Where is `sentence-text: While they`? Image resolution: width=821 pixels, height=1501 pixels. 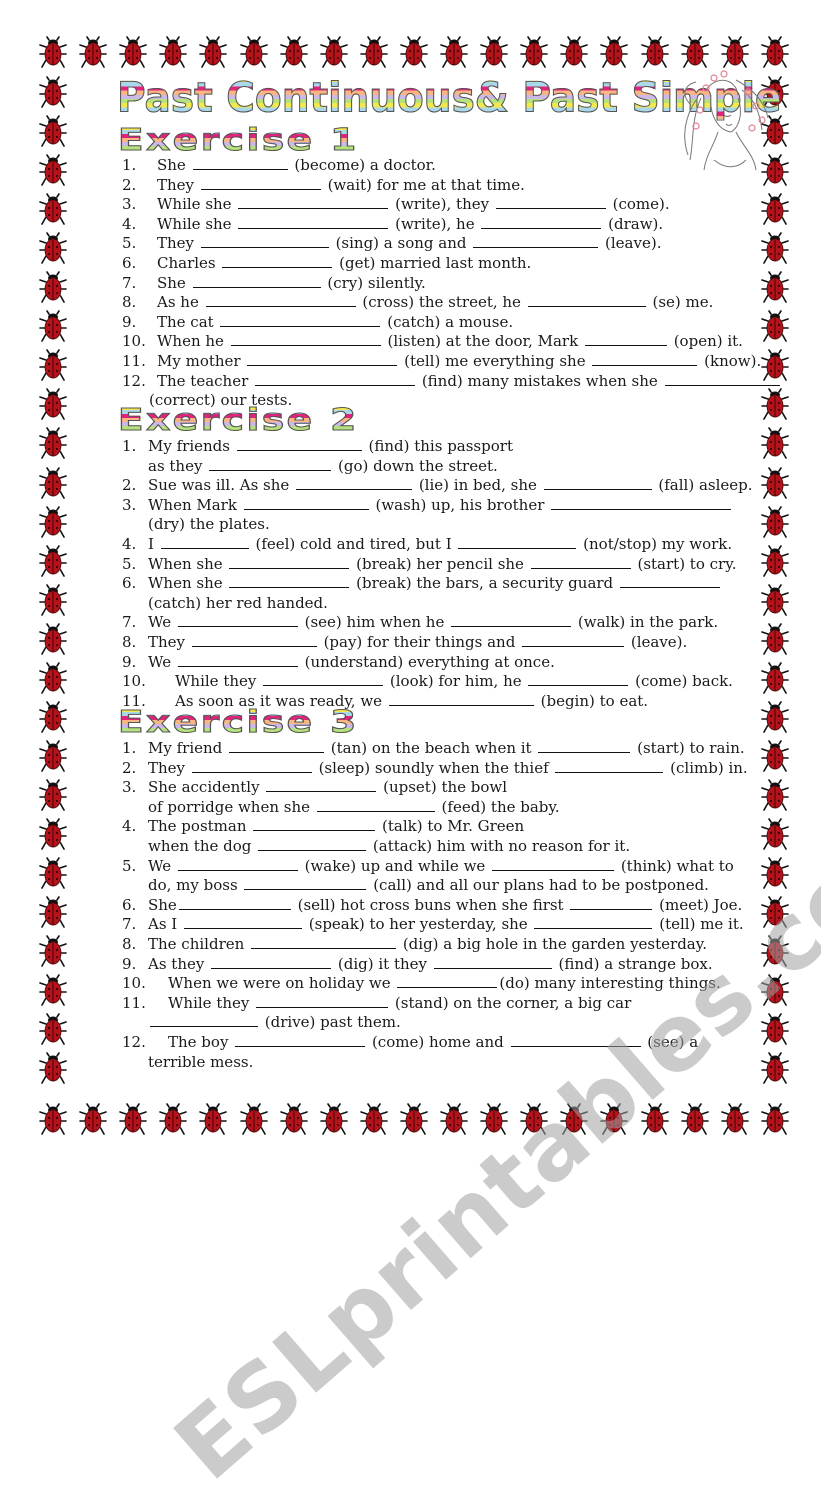
sentence-text: While they is located at coordinates (218, 681).